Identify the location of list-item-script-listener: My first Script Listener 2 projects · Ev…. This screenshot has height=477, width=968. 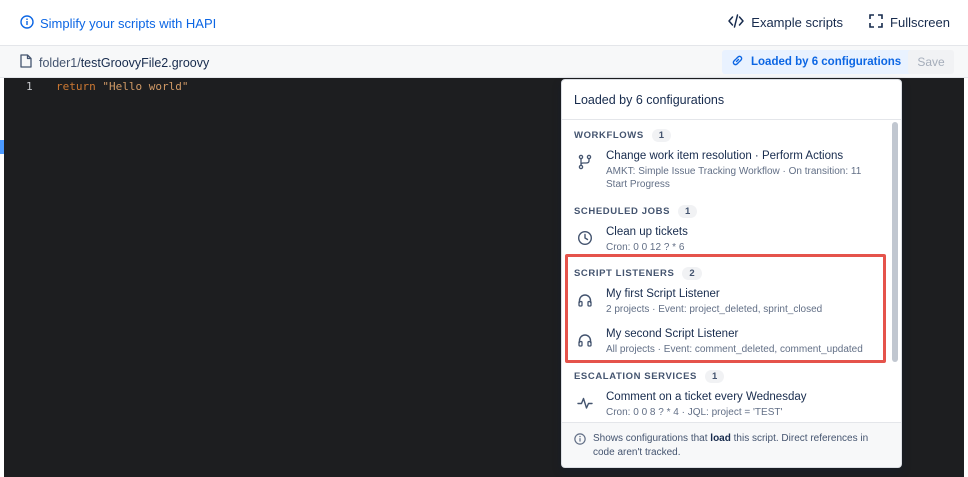
(731, 301).